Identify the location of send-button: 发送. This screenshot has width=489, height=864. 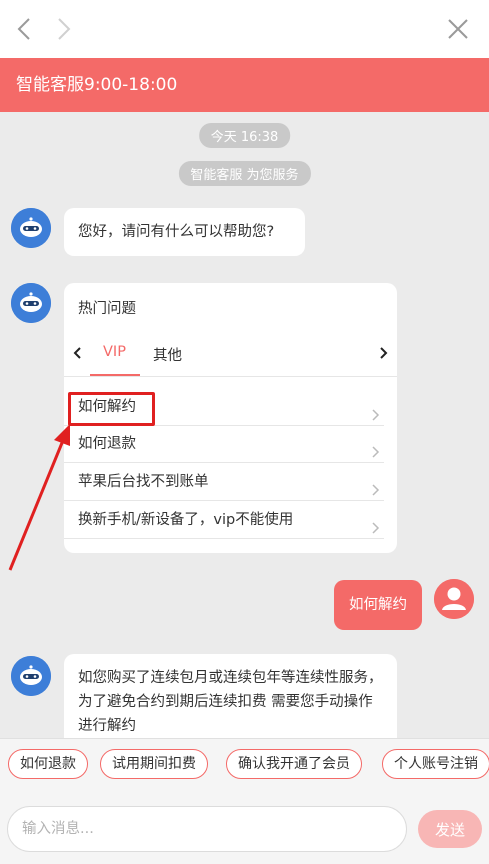
(450, 829).